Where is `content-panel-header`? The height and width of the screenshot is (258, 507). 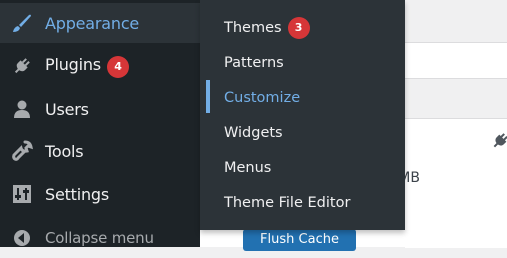
content-panel-header is located at coordinates (456, 60).